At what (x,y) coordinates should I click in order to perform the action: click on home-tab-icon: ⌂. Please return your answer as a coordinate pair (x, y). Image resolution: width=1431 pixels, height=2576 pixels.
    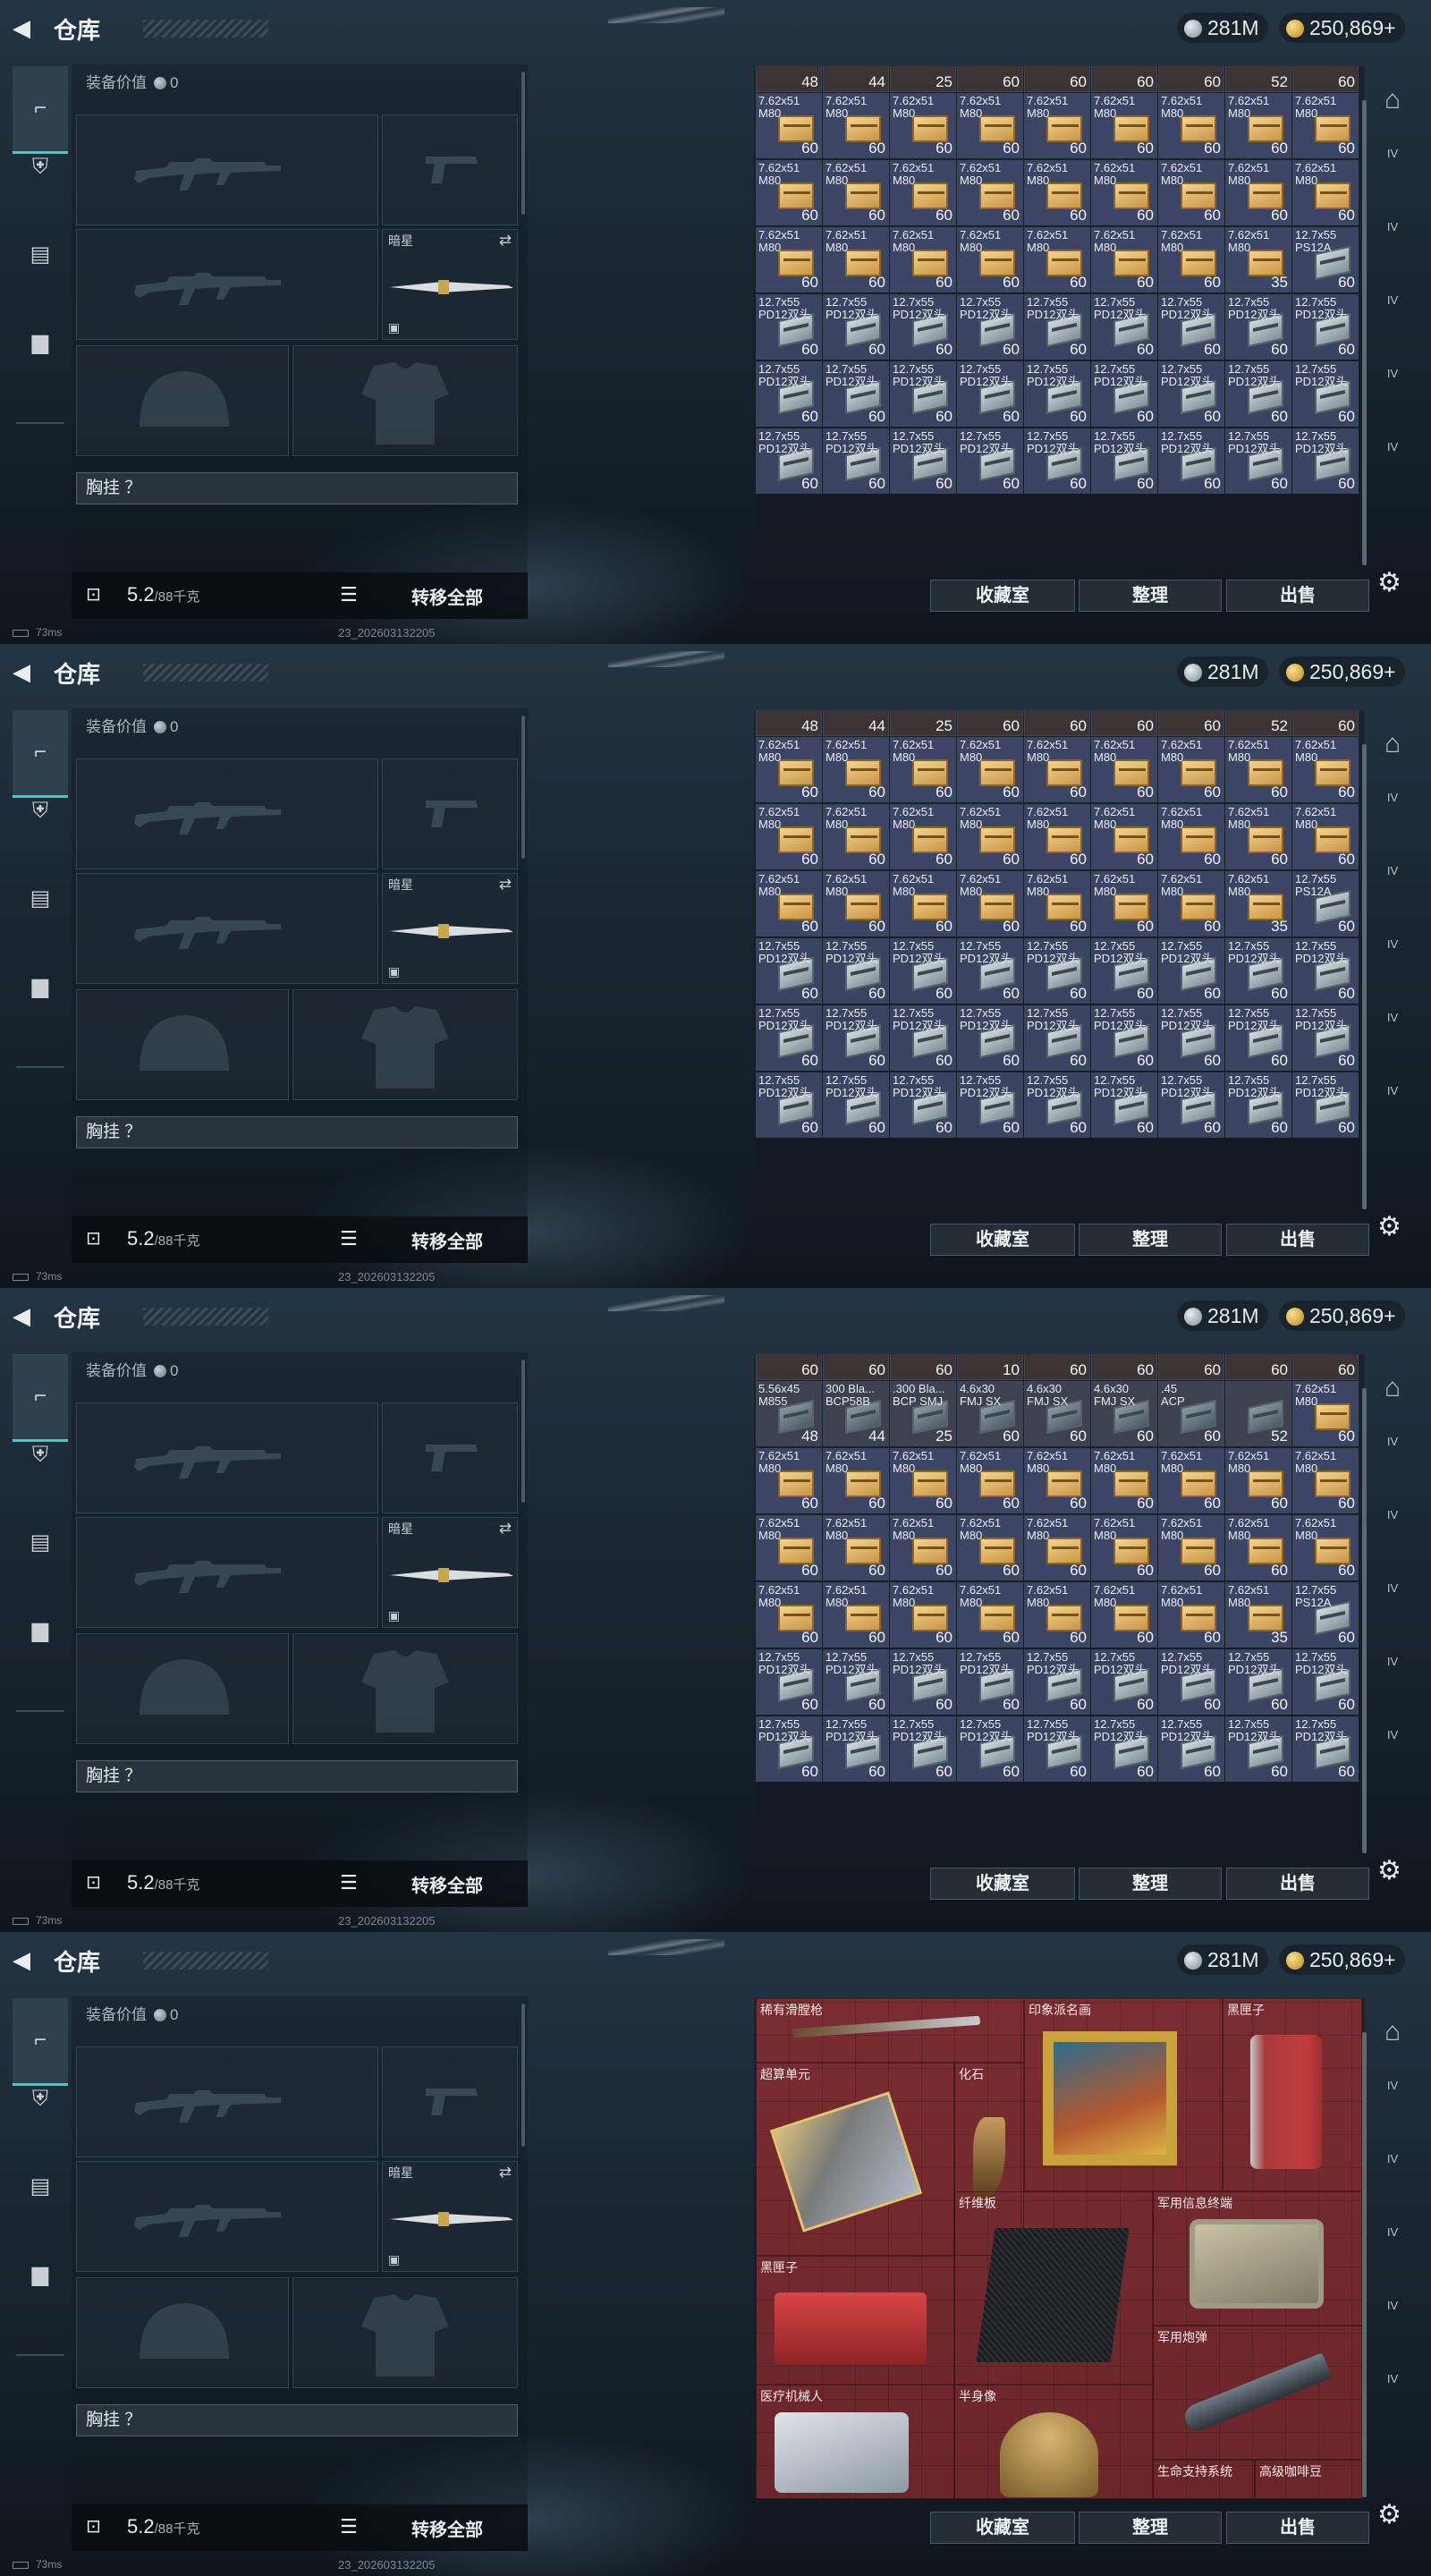
    Looking at the image, I should click on (1393, 744).